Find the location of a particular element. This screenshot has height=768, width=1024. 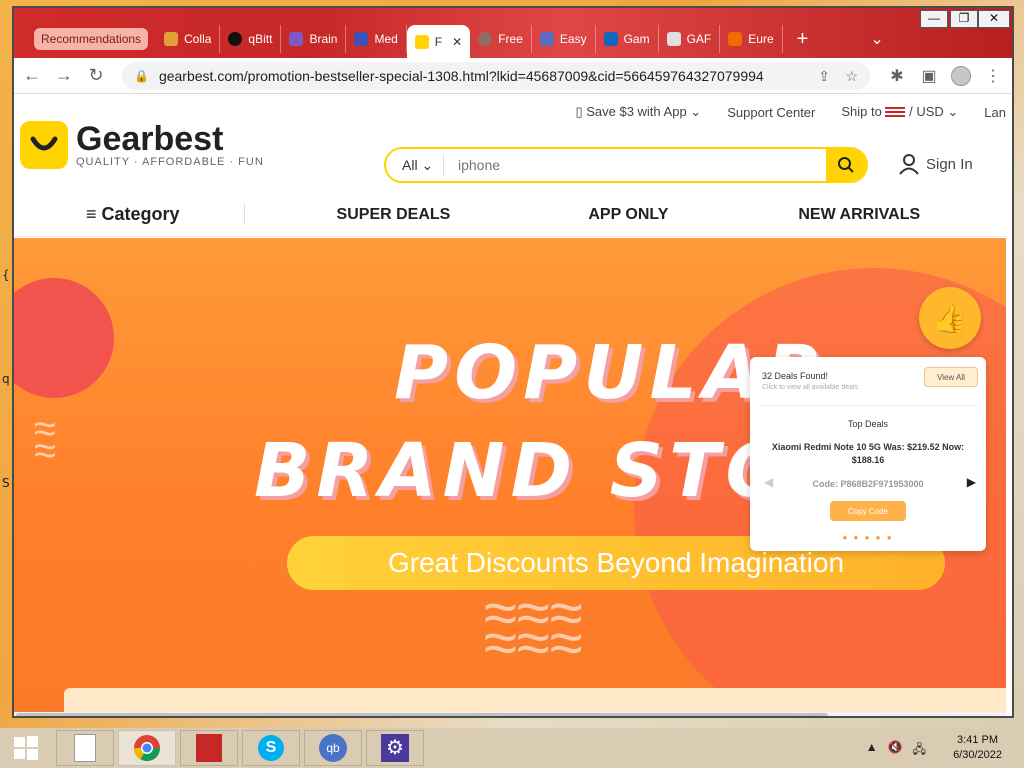

forward-icon: → is located at coordinates (64, 76).